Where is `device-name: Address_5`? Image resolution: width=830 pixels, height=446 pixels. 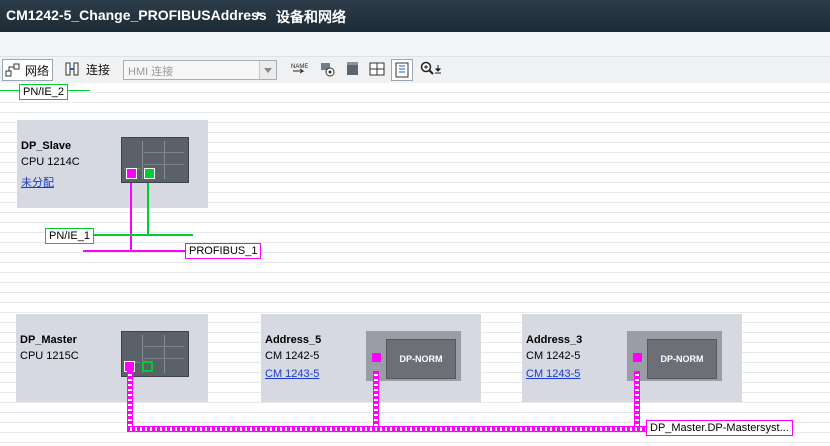 device-name: Address_5 is located at coordinates (293, 340).